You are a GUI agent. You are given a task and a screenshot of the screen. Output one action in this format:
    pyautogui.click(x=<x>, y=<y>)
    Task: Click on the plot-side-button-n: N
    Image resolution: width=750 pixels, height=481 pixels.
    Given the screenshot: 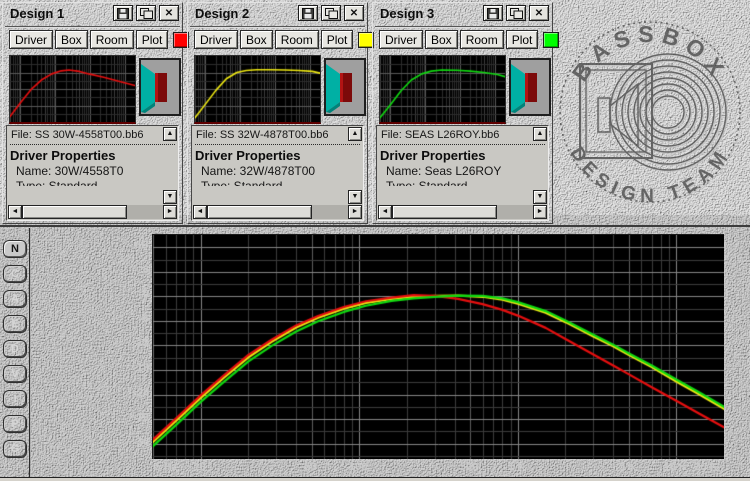 What is the action you would take?
    pyautogui.click(x=15, y=249)
    